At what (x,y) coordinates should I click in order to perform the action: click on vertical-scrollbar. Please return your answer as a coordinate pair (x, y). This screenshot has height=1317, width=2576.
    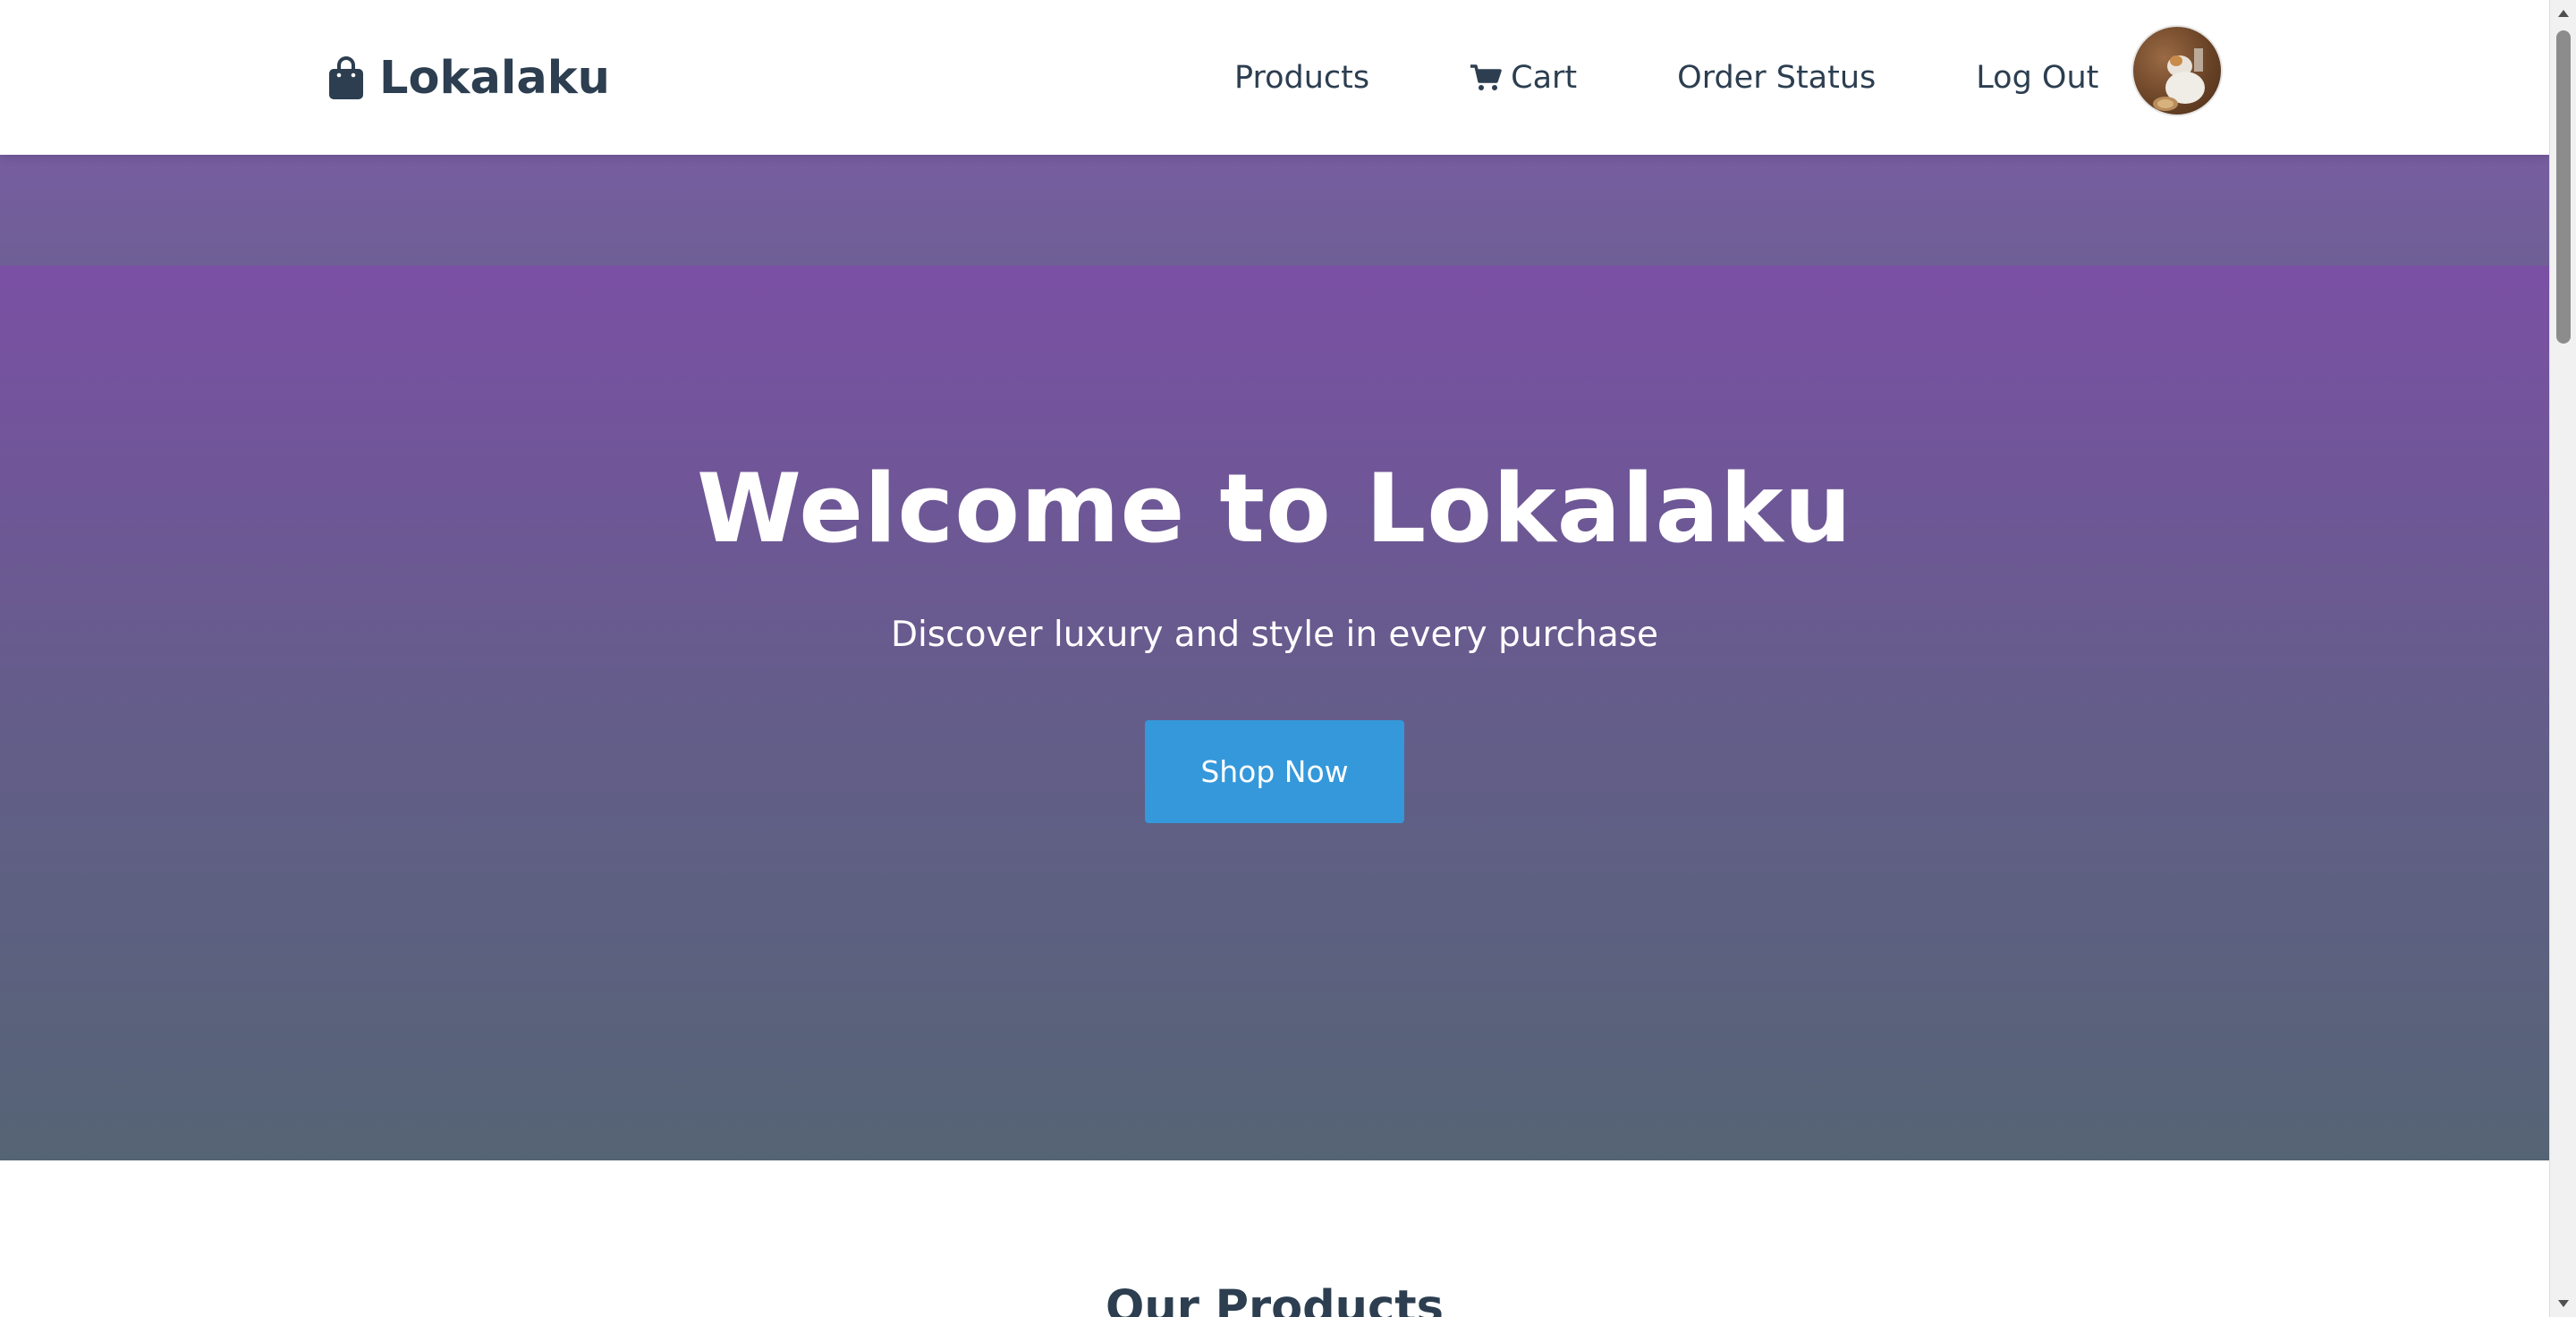
    Looking at the image, I should click on (2562, 658).